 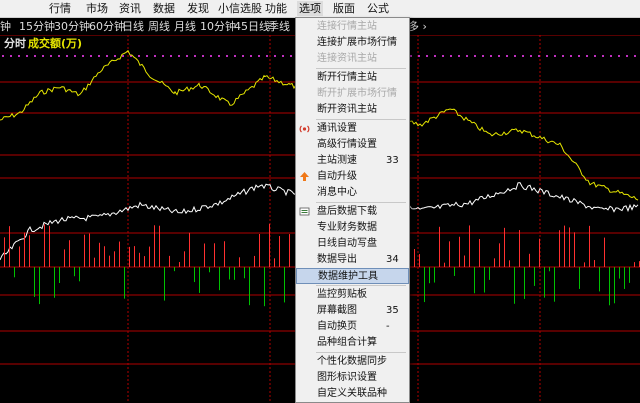 I want to click on menu-item: 监控剪贴板, so click(x=352, y=295).